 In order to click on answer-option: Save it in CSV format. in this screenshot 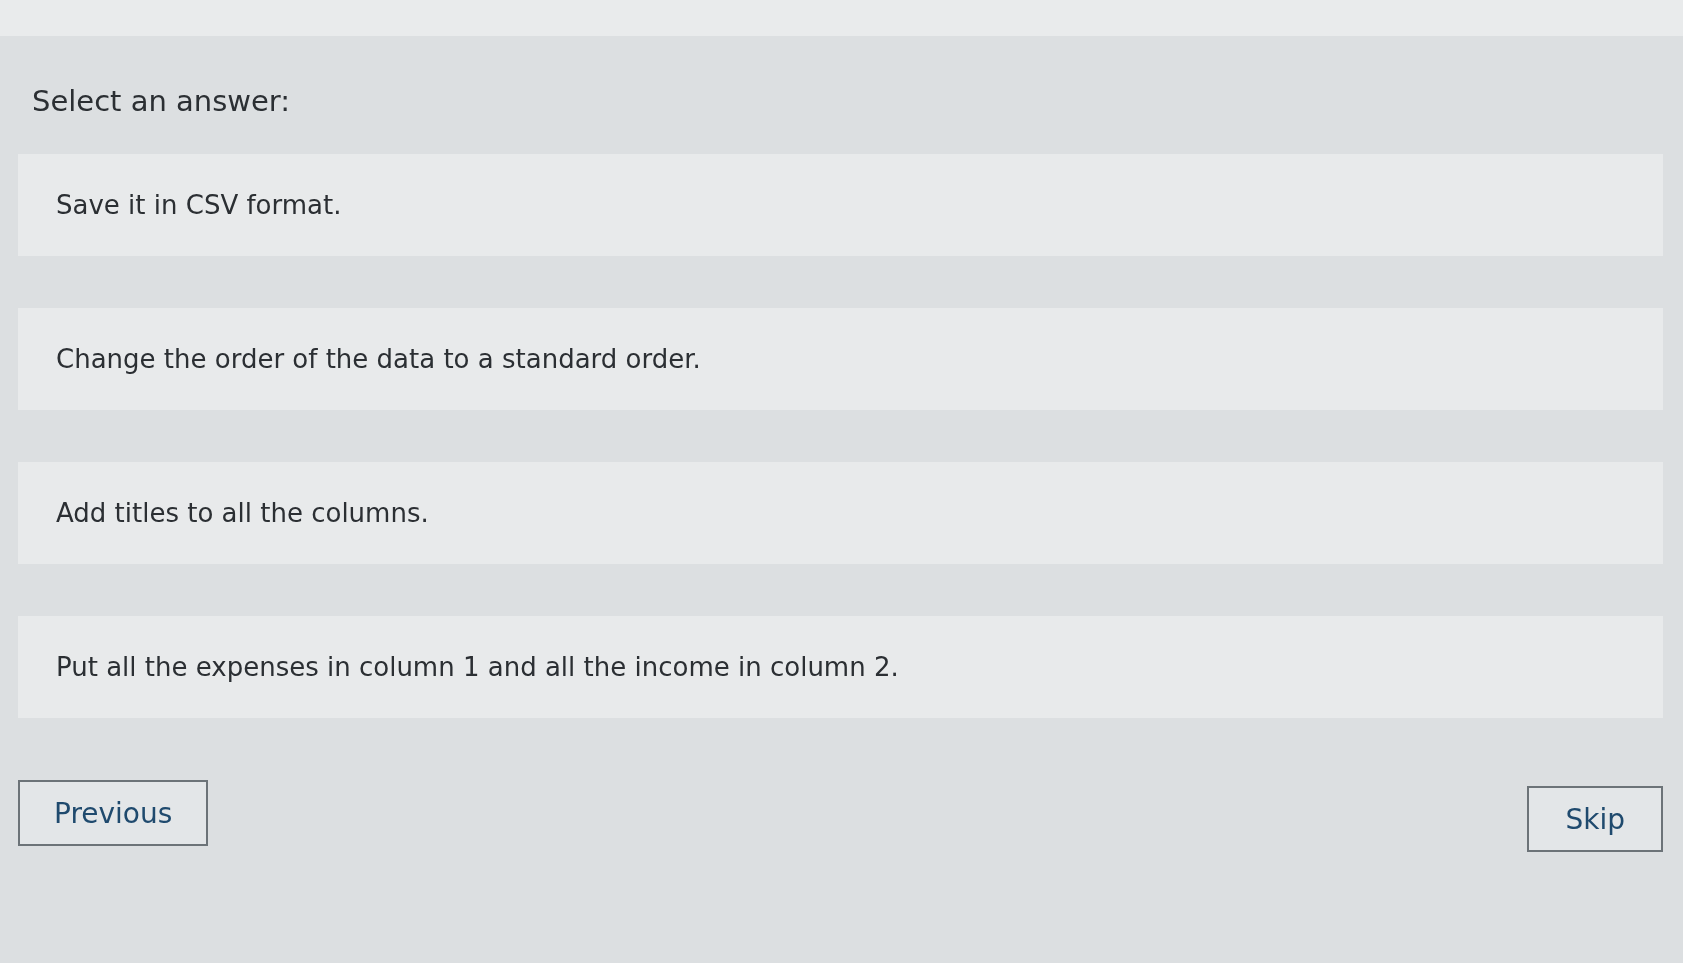, I will do `click(840, 205)`.